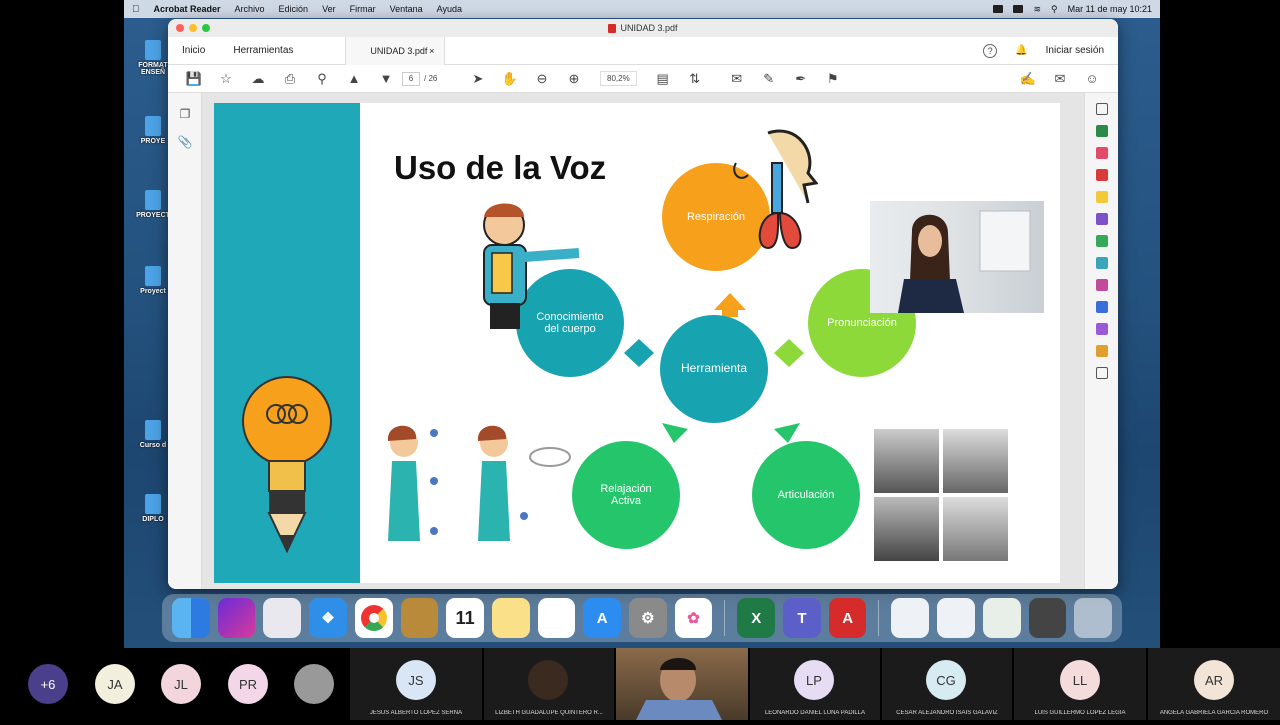 The image size is (1280, 725). Describe the element at coordinates (48, 684) in the screenshot. I see `more-participants-badge: +6` at that location.